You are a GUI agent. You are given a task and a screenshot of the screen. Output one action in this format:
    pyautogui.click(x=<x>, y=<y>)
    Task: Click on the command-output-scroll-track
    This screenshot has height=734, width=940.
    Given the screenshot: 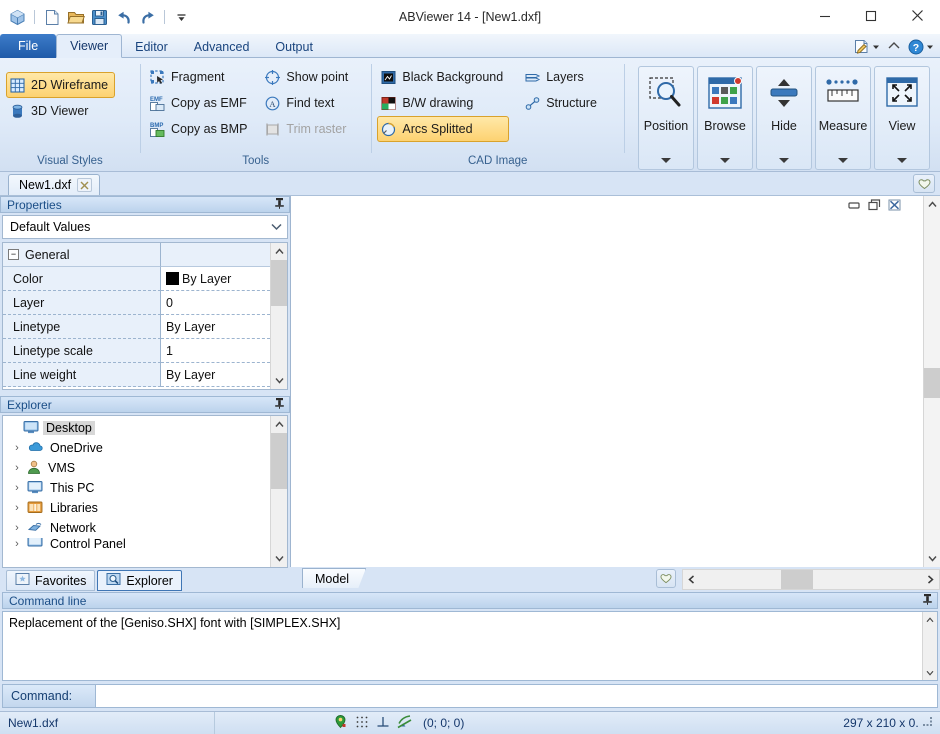 What is the action you would take?
    pyautogui.click(x=930, y=646)
    